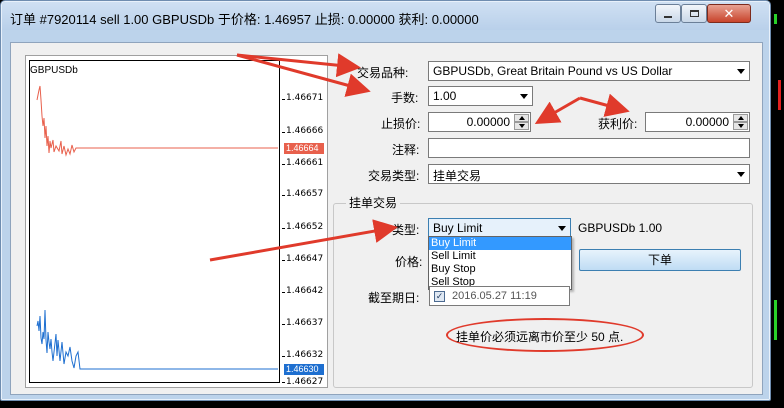 This screenshot has height=408, width=784. Describe the element at coordinates (304, 148) in the screenshot. I see `ask-price-flag: 1.46664` at that location.